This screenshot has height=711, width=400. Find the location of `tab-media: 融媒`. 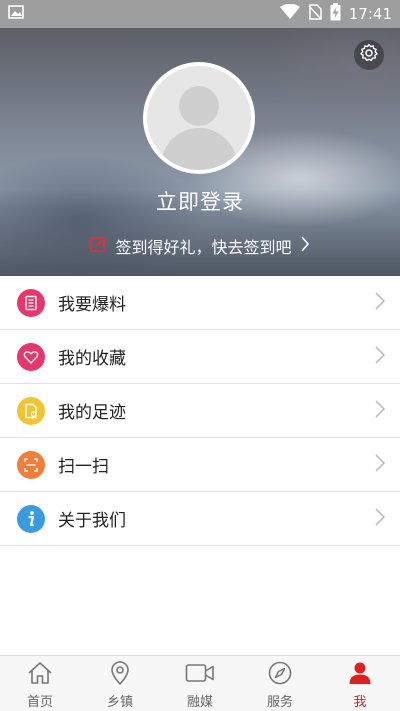

tab-media: 融媒 is located at coordinates (200, 683).